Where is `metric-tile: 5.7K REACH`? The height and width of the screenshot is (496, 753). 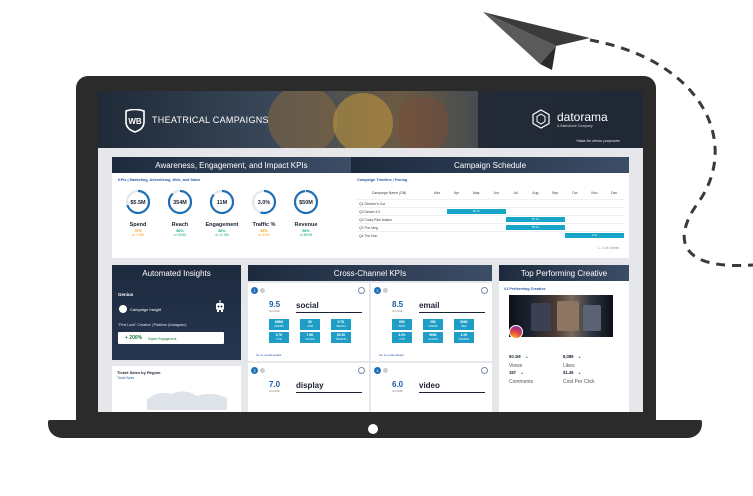
metric-tile: 5.7K REACH is located at coordinates (341, 324).